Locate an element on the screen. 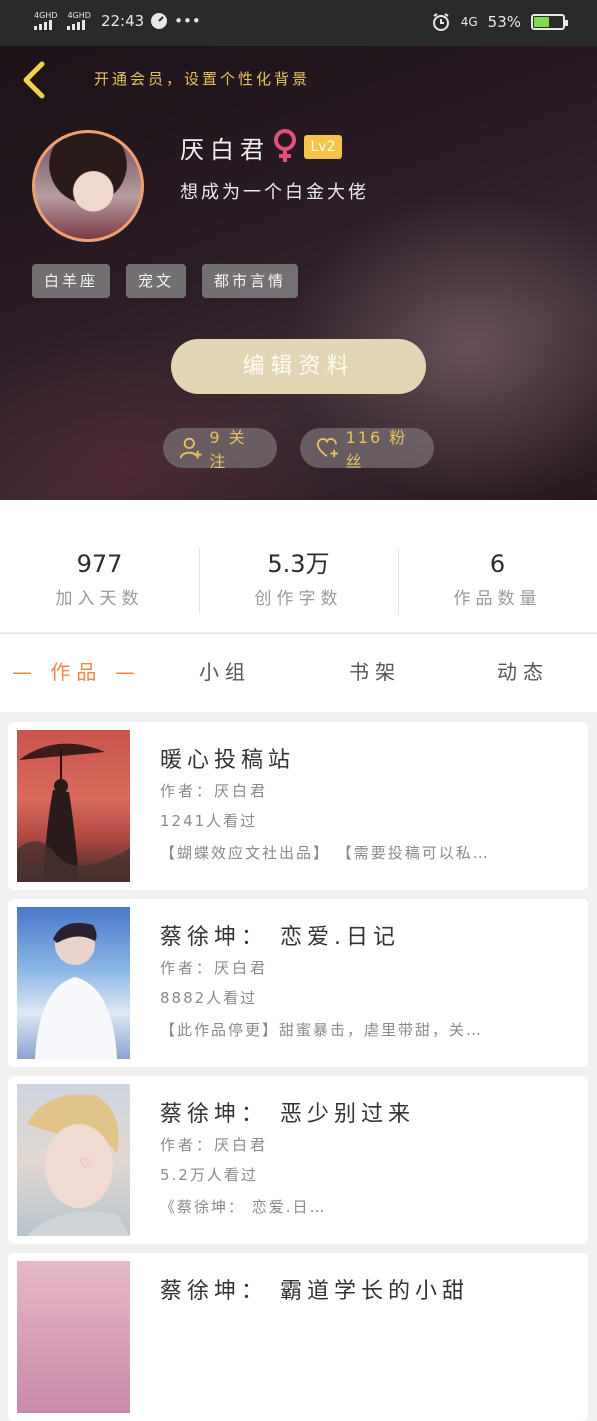 The width and height of the screenshot is (597, 1421). speedometer-icon is located at coordinates (159, 21).